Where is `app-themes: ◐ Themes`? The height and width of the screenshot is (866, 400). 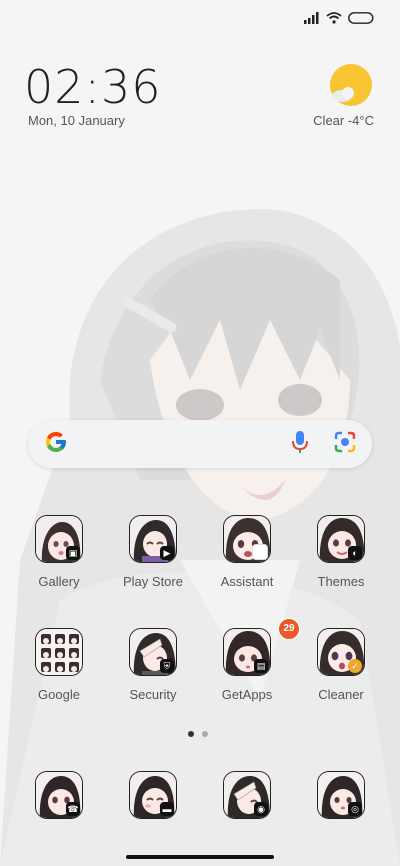 app-themes: ◐ Themes is located at coordinates (341, 552).